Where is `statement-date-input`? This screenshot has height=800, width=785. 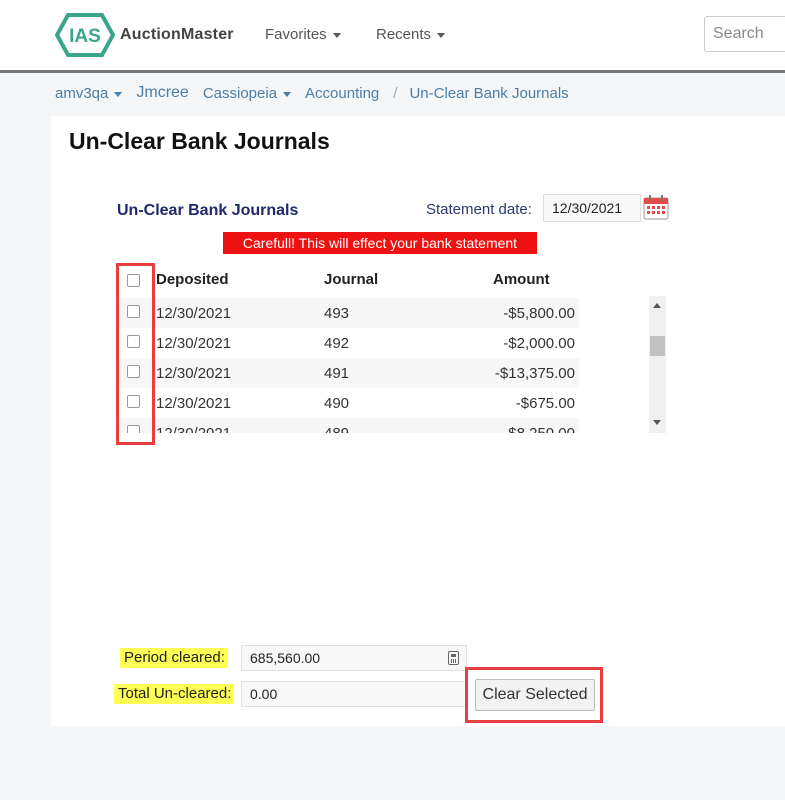
statement-date-input is located at coordinates (592, 208).